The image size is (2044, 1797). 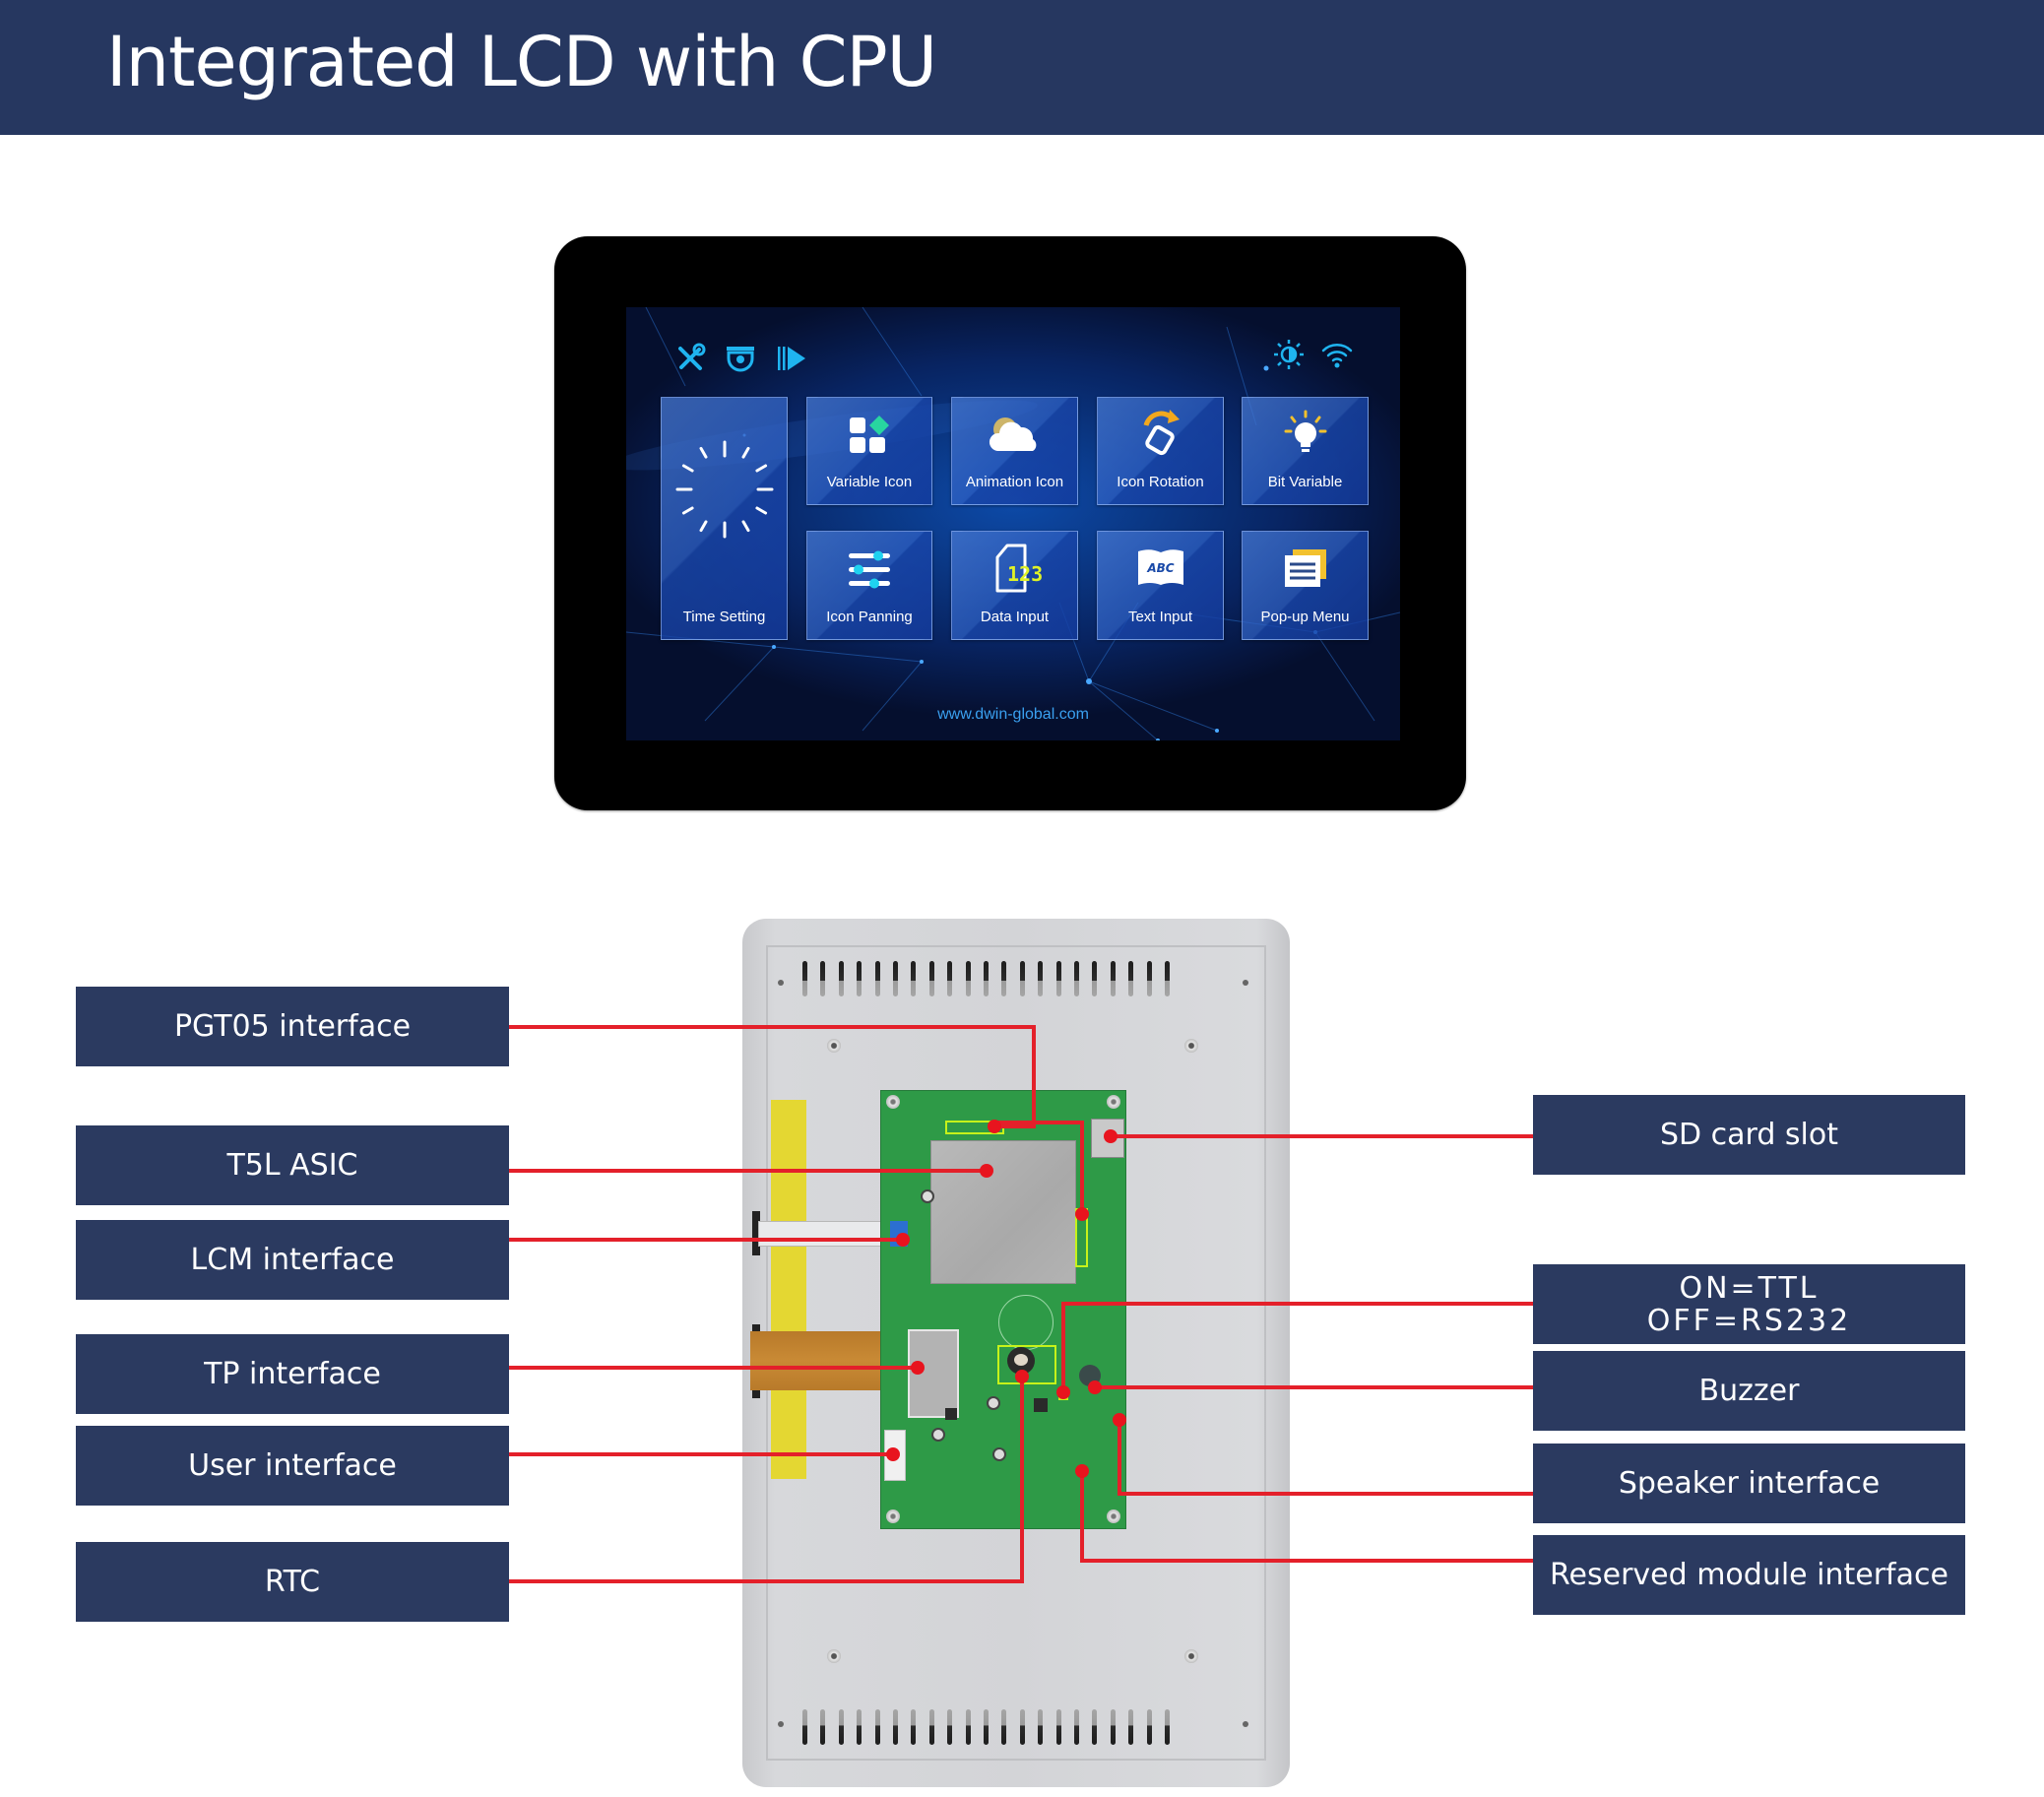 I want to click on svg-text: 123, so click(x=1025, y=574).